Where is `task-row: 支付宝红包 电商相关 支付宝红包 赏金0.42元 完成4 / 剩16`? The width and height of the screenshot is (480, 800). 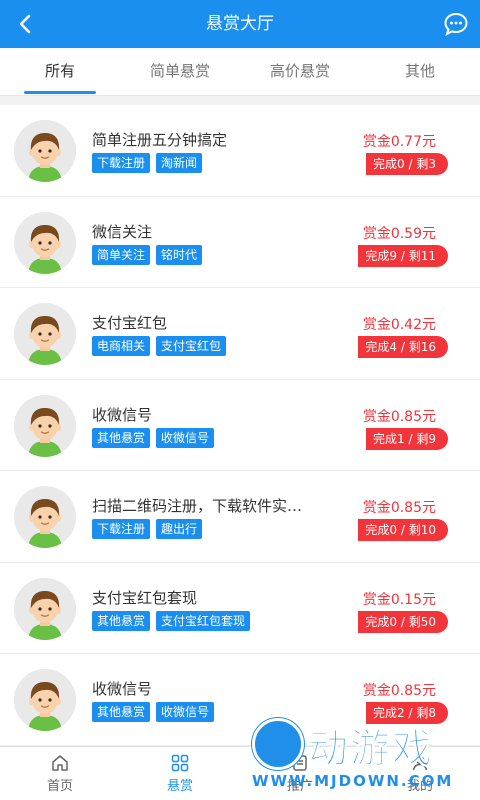 task-row: 支付宝红包 电商相关 支付宝红包 赏金0.42元 完成4 / 剩16 is located at coordinates (240, 334).